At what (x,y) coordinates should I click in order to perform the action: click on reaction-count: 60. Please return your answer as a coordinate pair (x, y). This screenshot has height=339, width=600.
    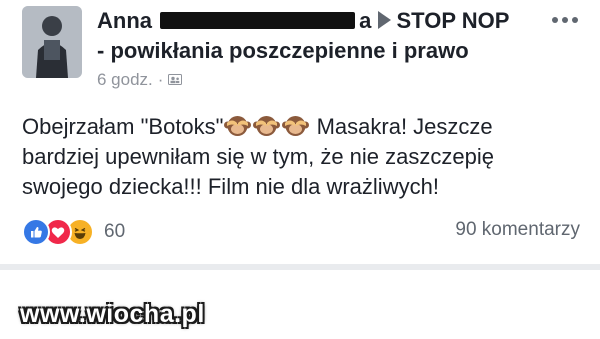
    Looking at the image, I should click on (114, 232).